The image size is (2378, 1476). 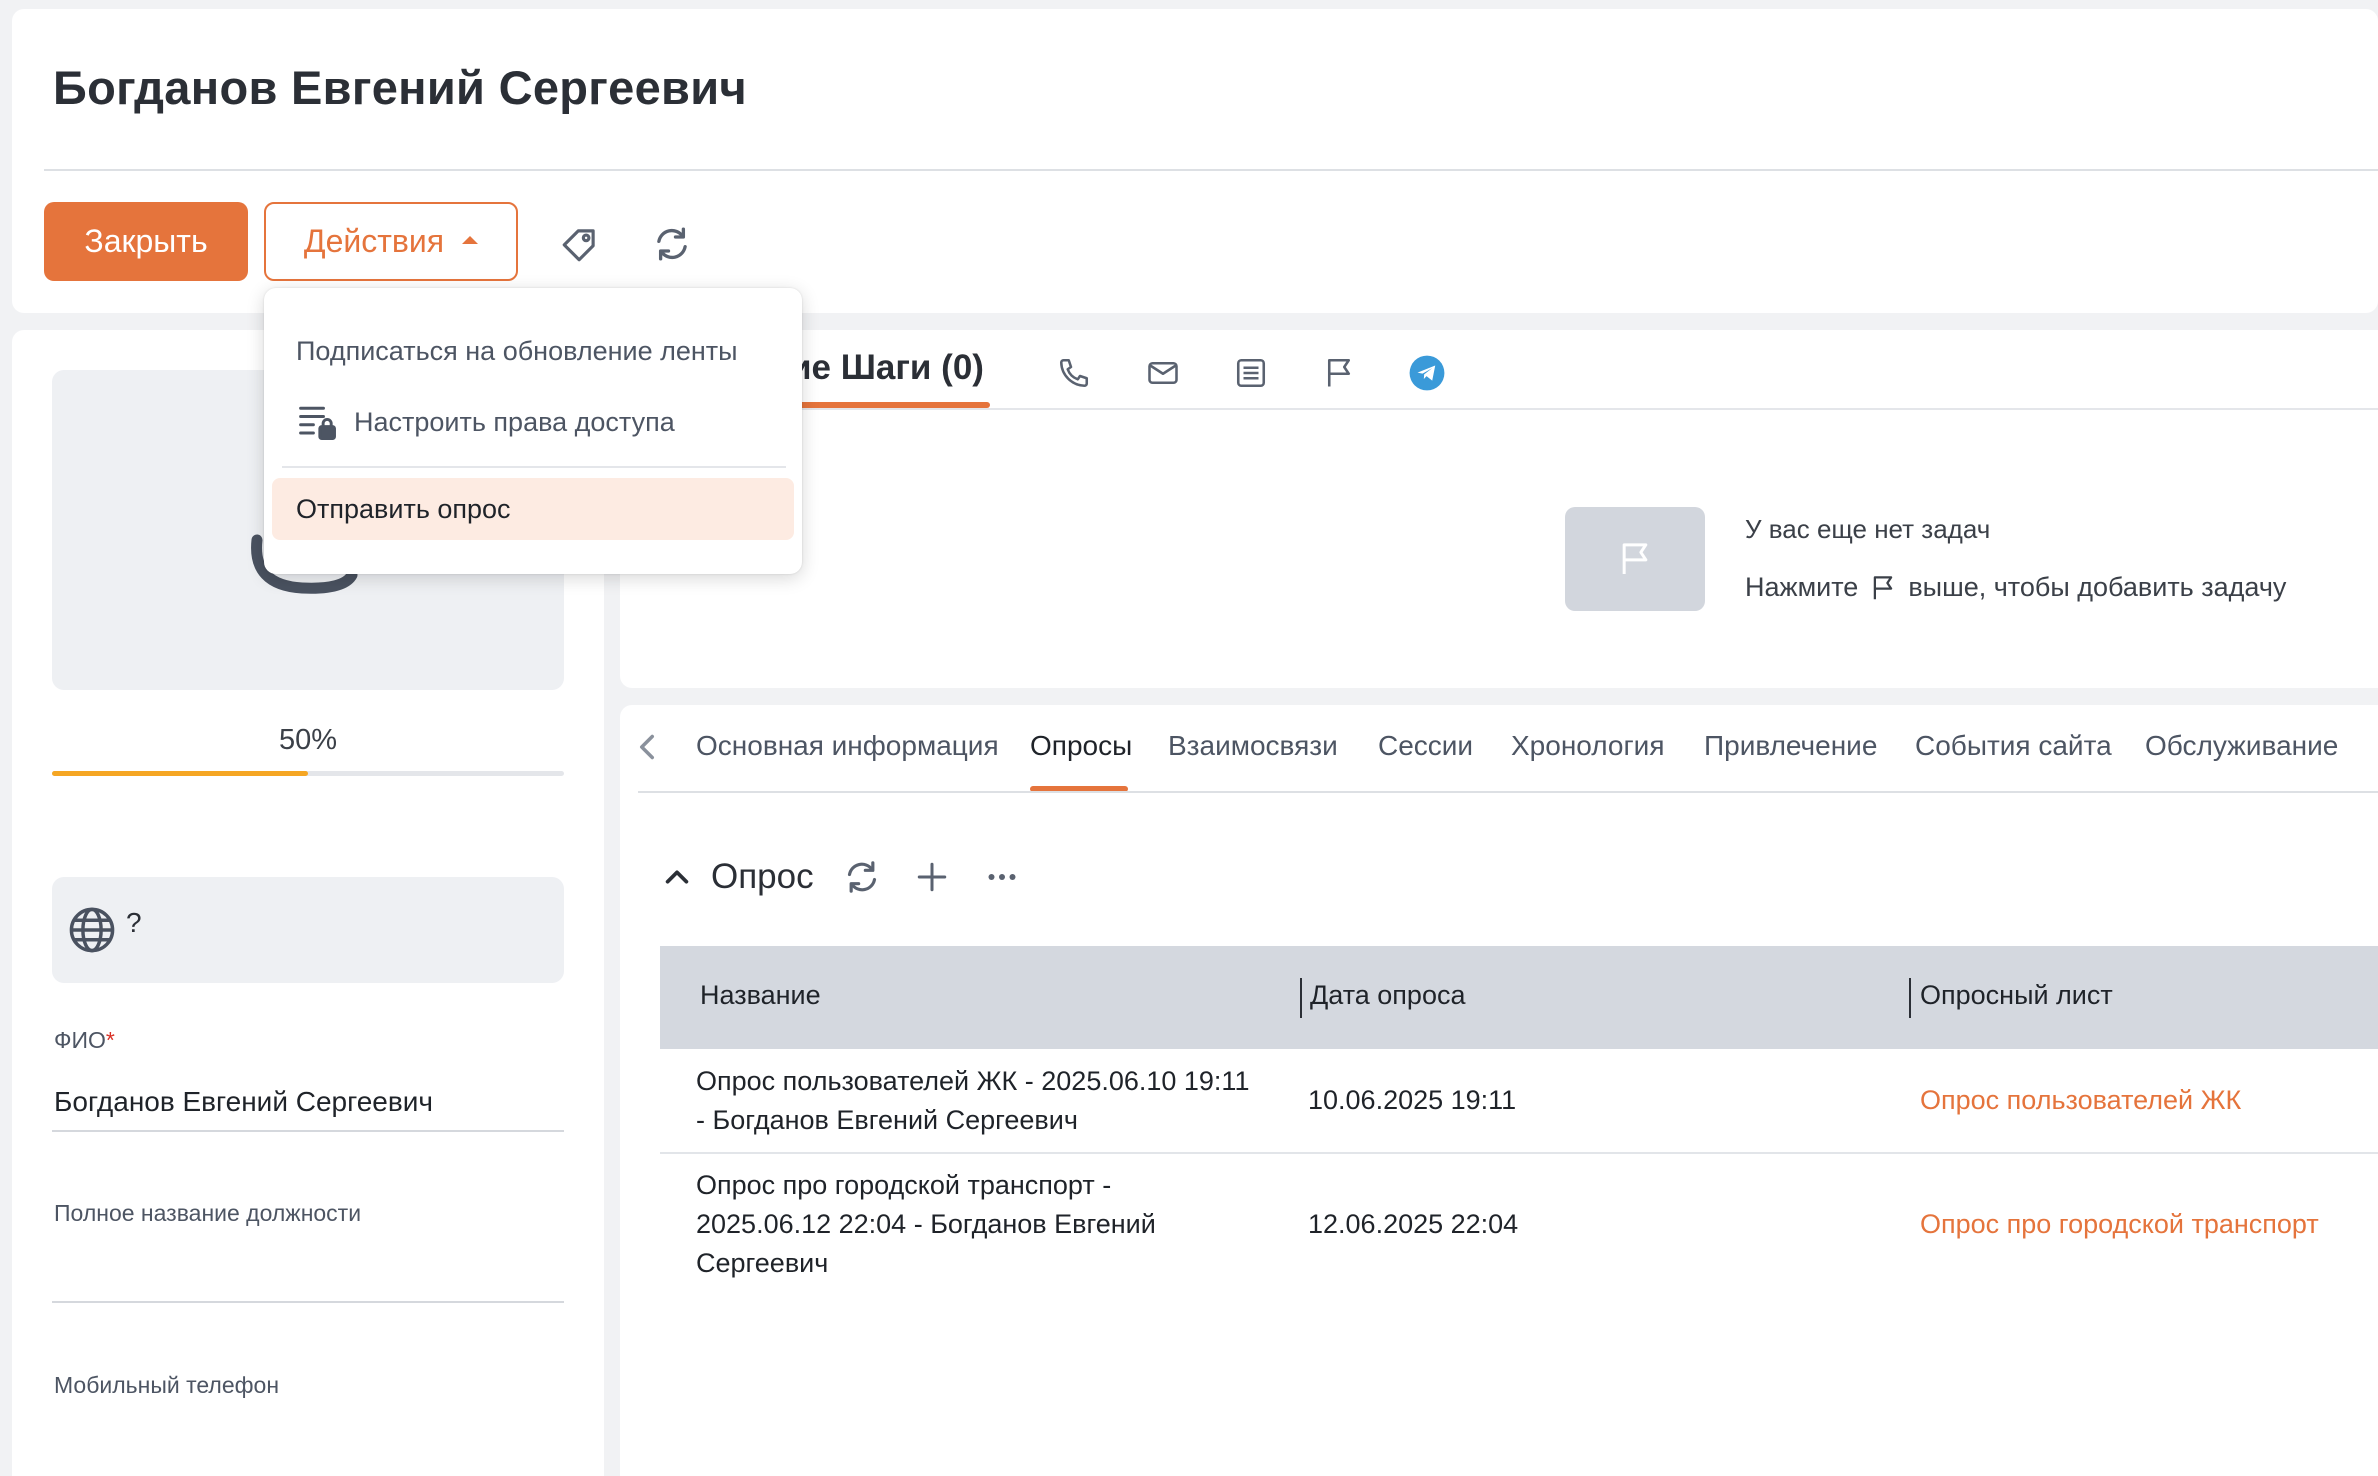 What do you see at coordinates (2016, 995) in the screenshot?
I see `column-header-sheet: Опросный лист` at bounding box center [2016, 995].